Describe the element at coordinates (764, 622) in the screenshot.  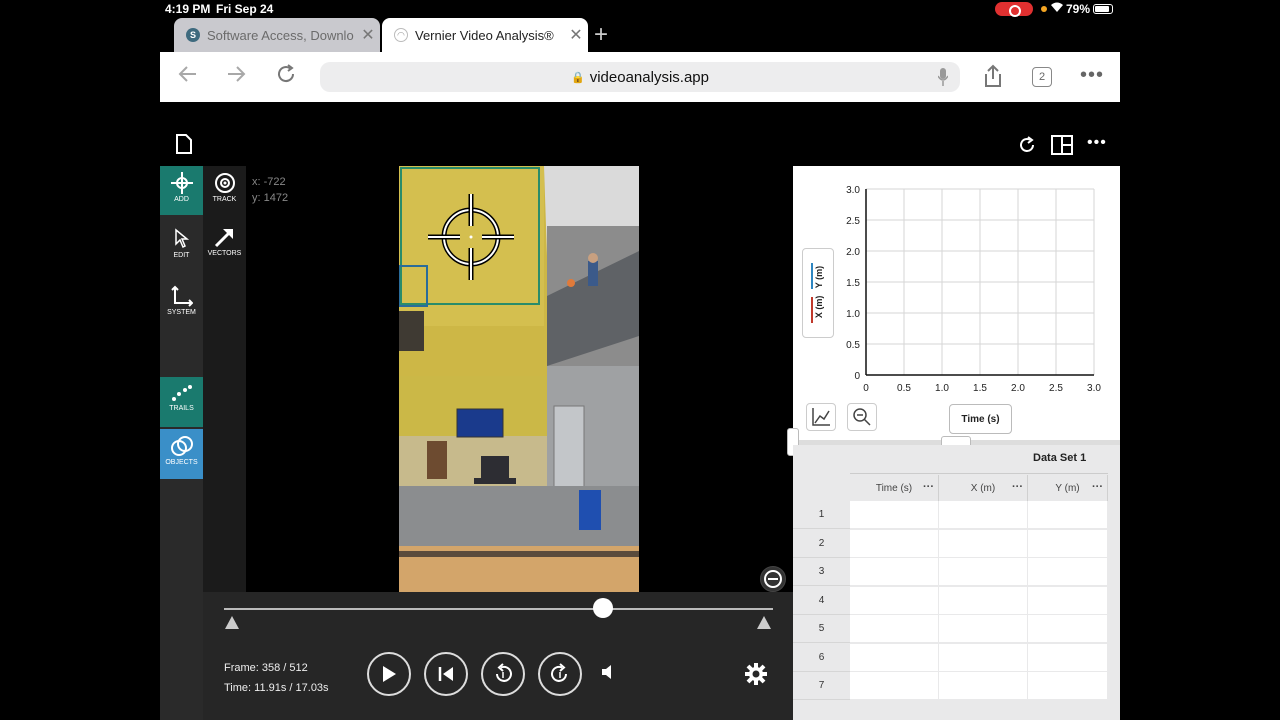
I see `end-marker` at that location.